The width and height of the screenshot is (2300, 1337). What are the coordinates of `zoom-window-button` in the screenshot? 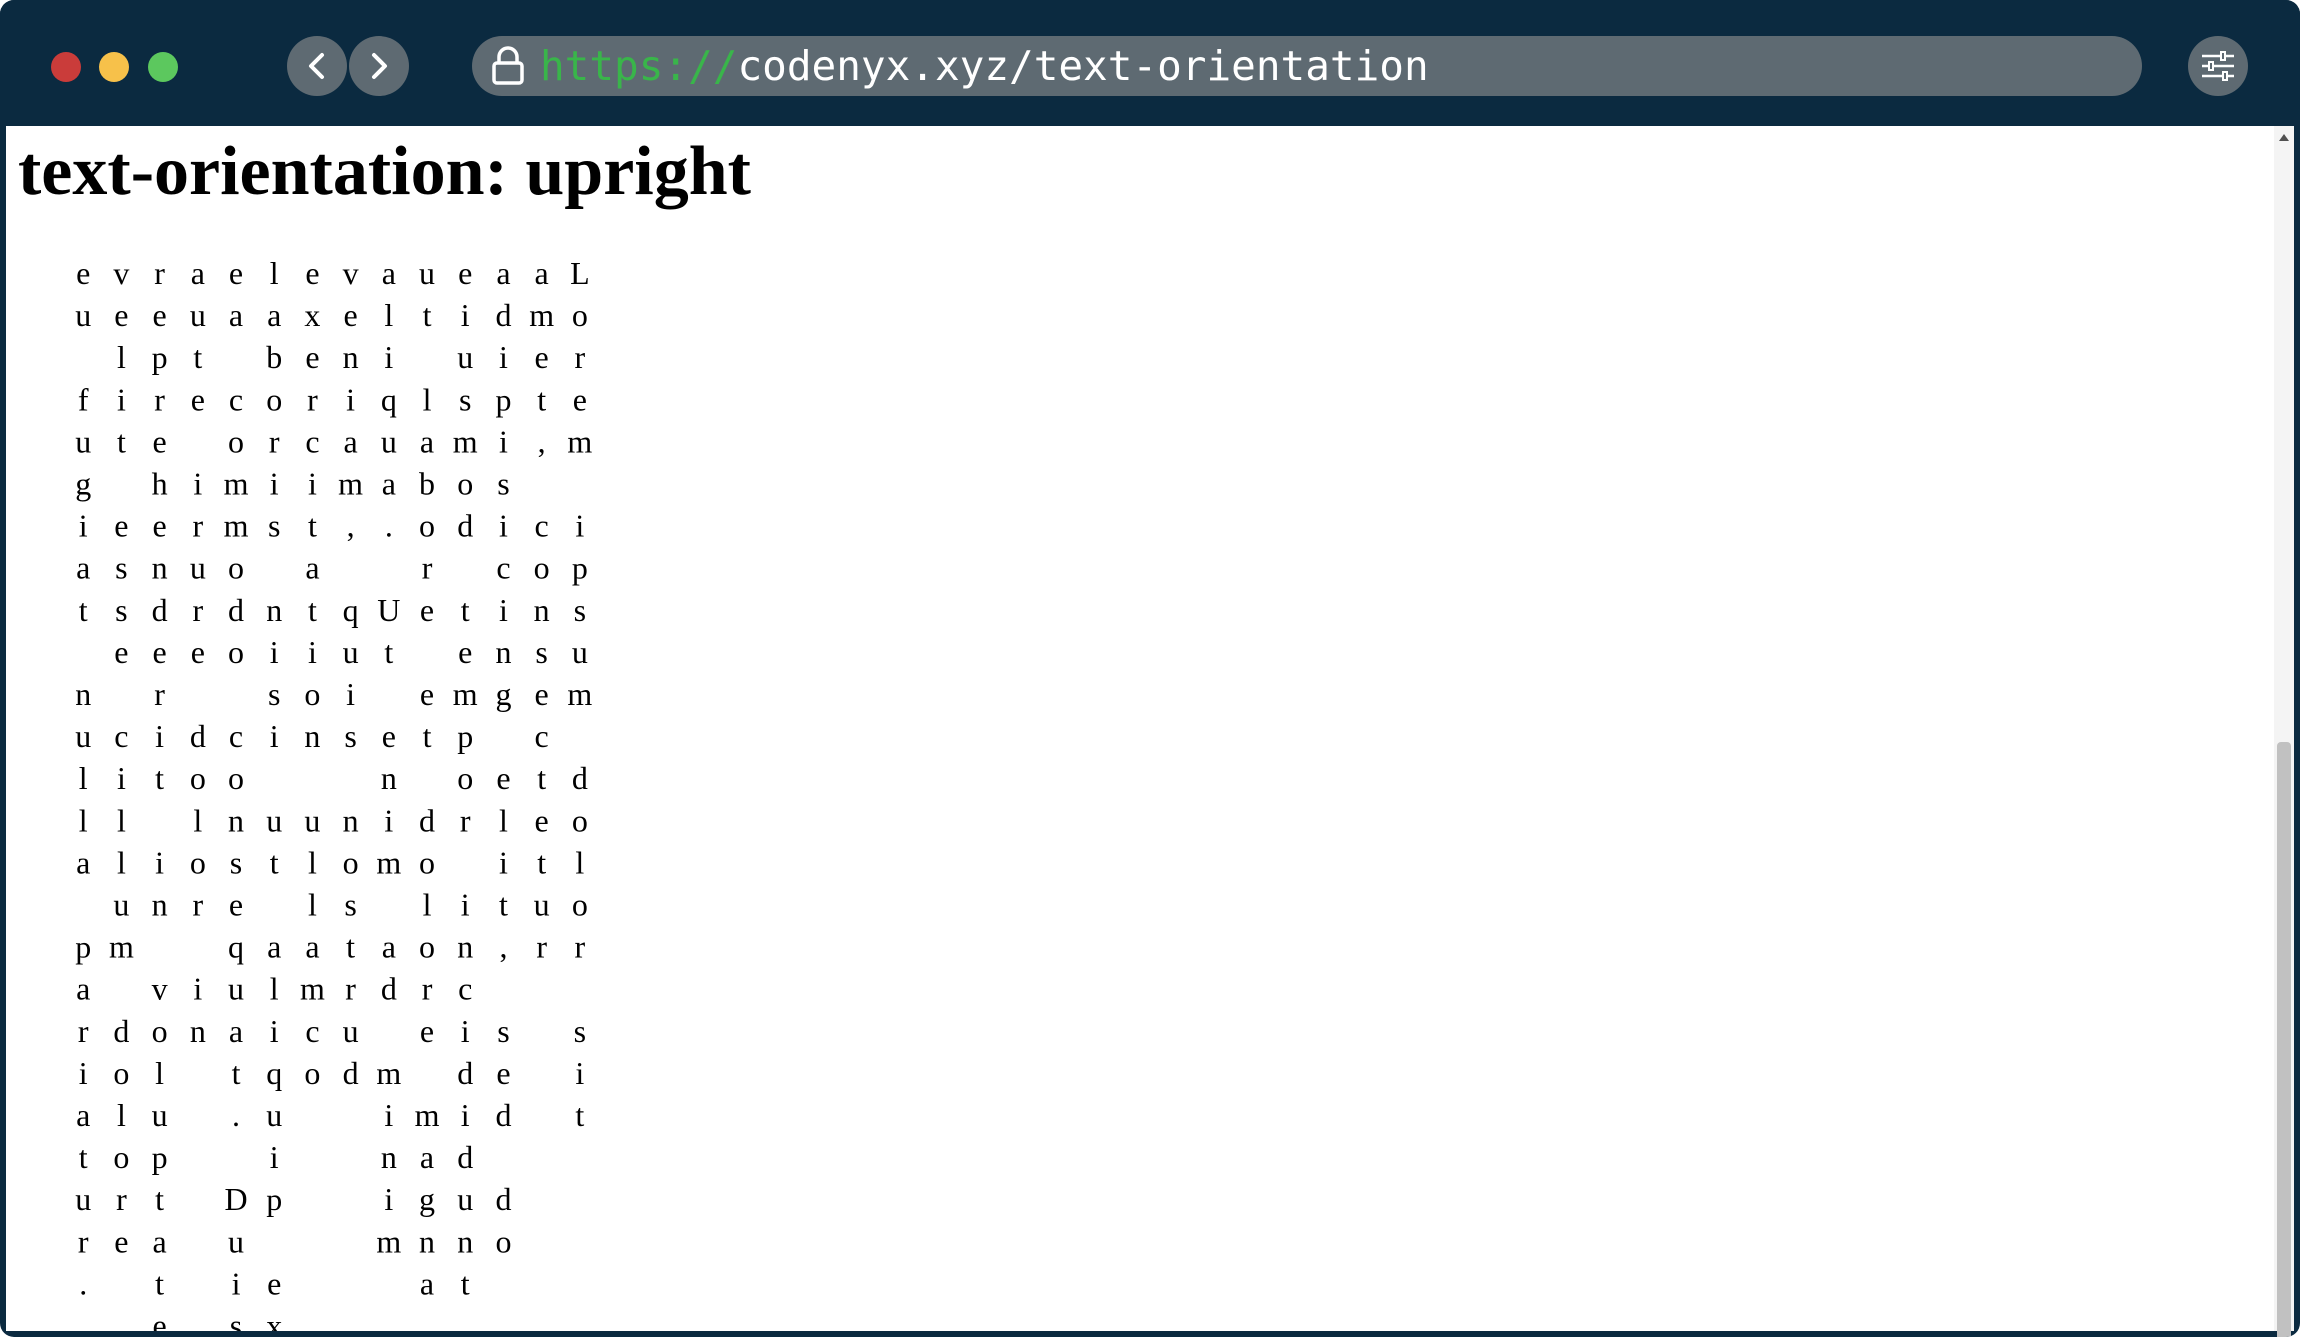 It's located at (163, 67).